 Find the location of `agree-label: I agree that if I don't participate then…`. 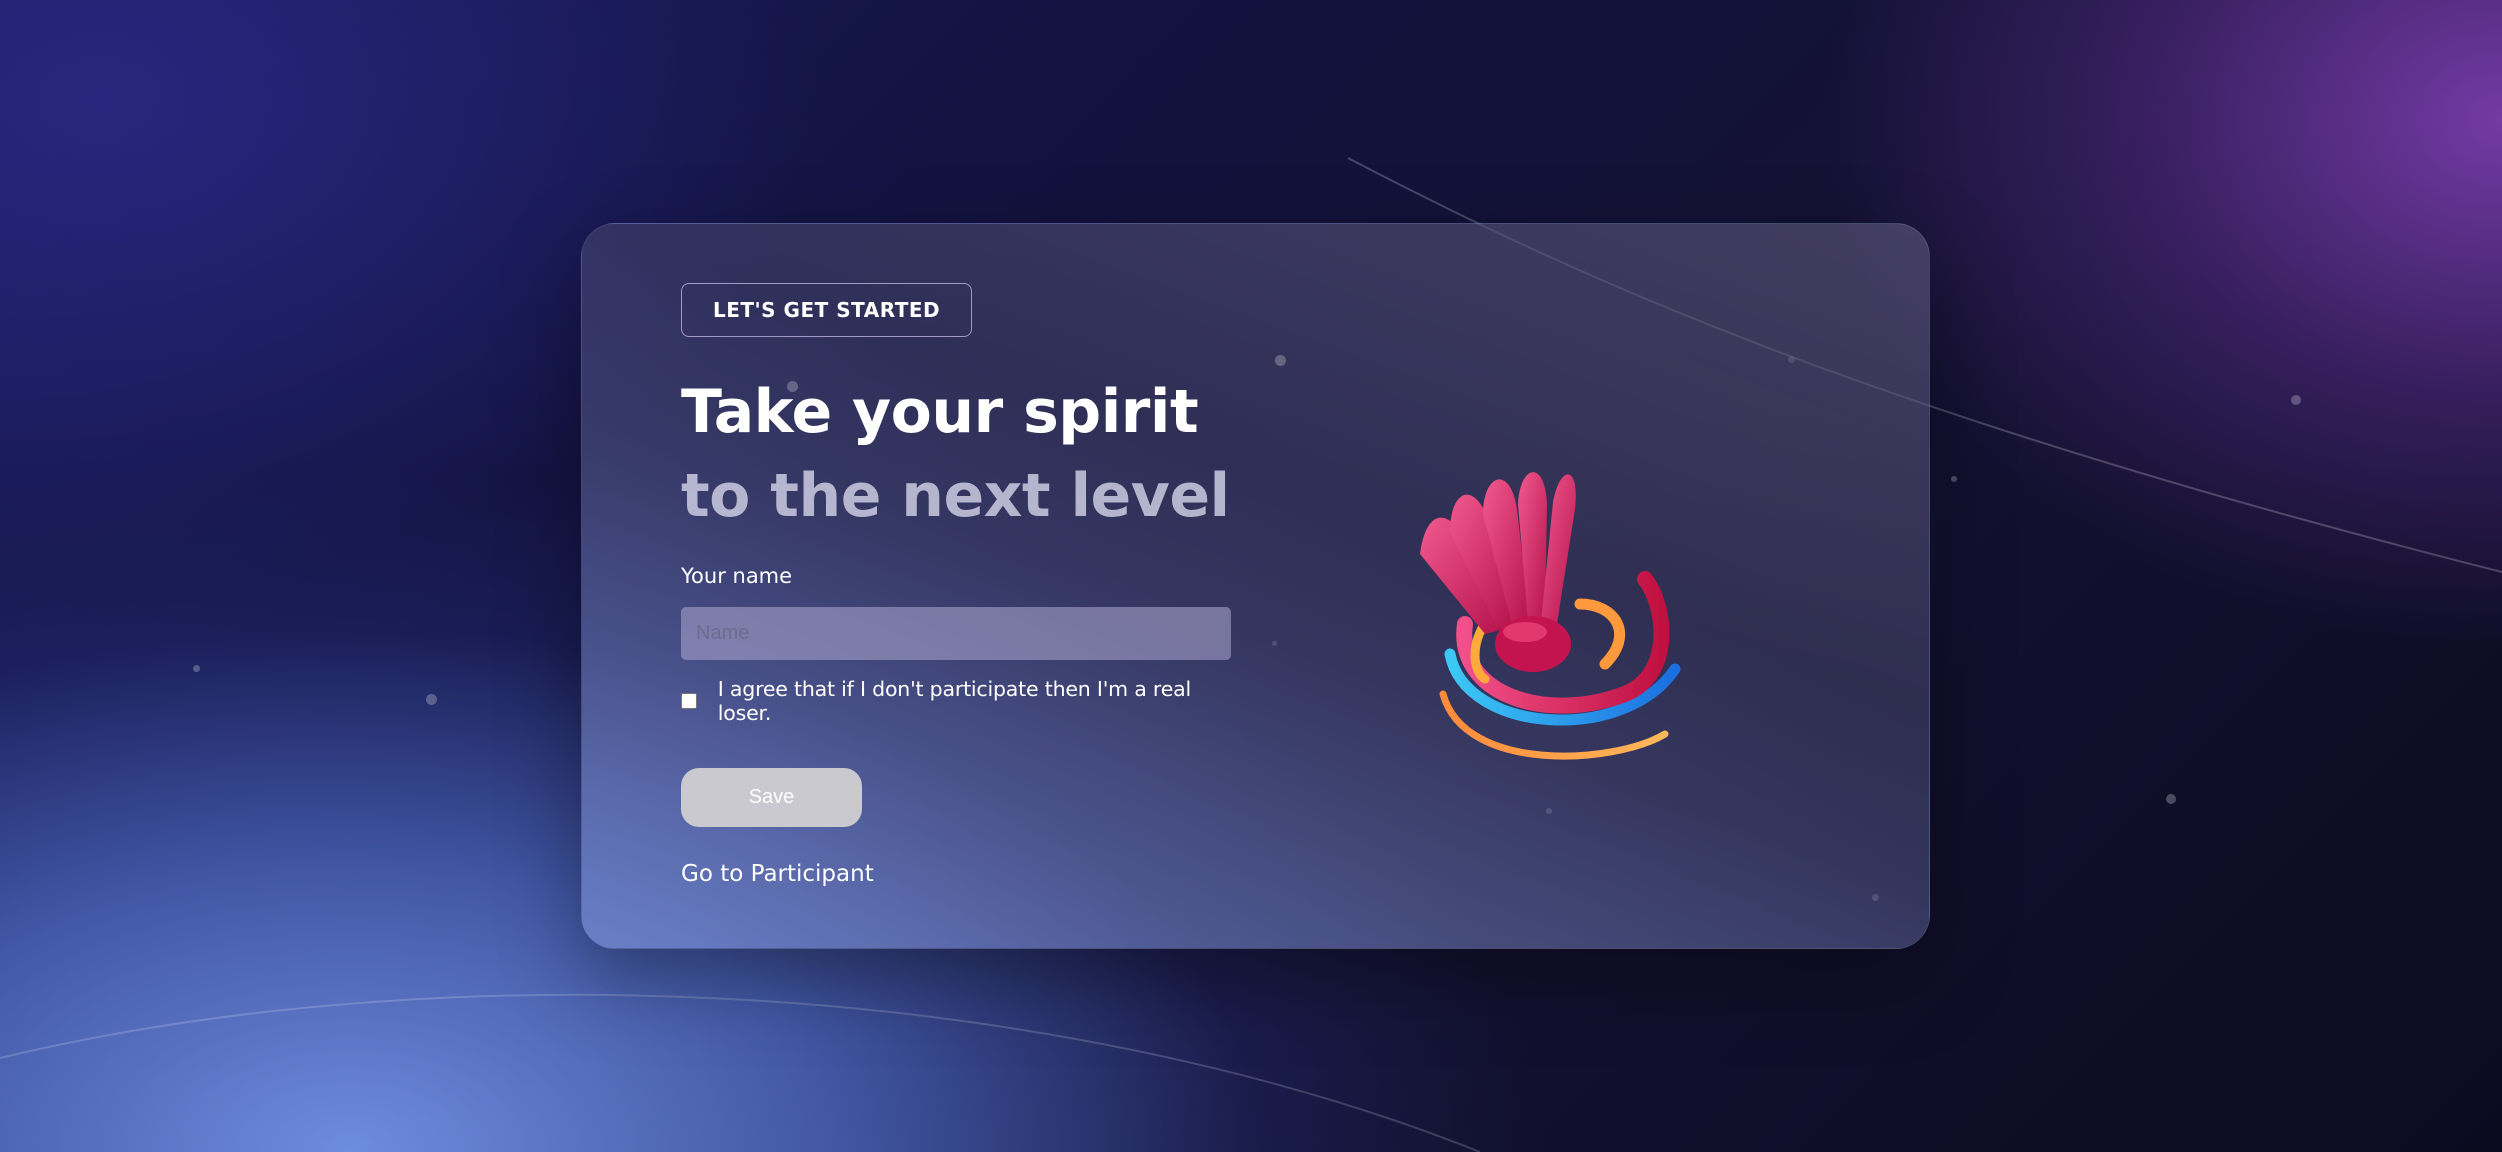

agree-label: I agree that if I don't participate then… is located at coordinates (954, 701).